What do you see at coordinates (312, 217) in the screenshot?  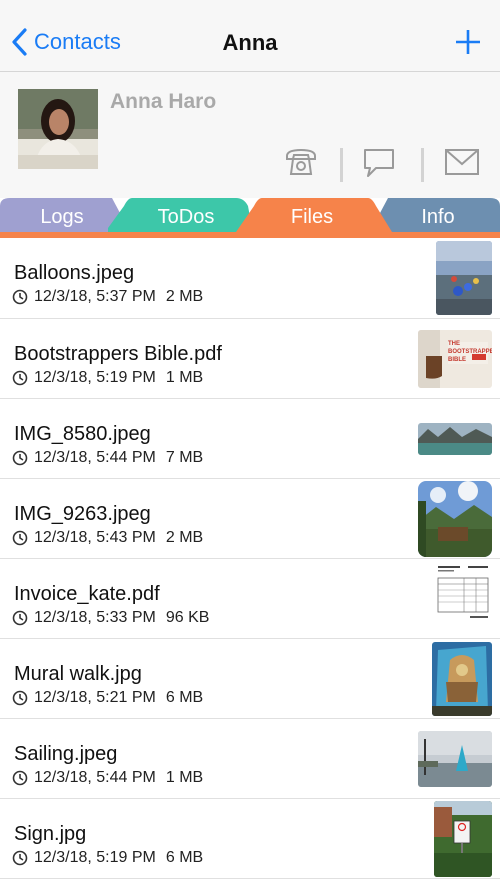 I see `tab-files: Files` at bounding box center [312, 217].